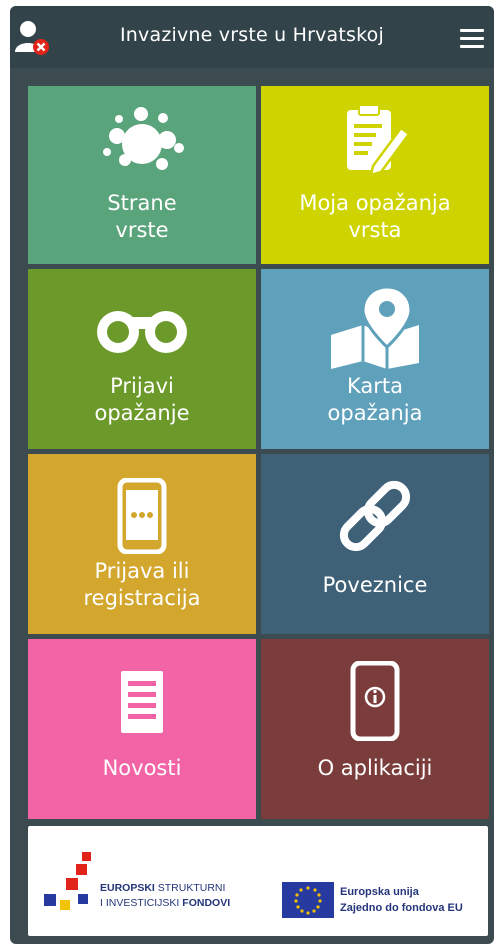 The width and height of the screenshot is (495, 949). What do you see at coordinates (142, 359) in the screenshot?
I see `tile-prijavi-opazanje: Prijavi opažanje` at bounding box center [142, 359].